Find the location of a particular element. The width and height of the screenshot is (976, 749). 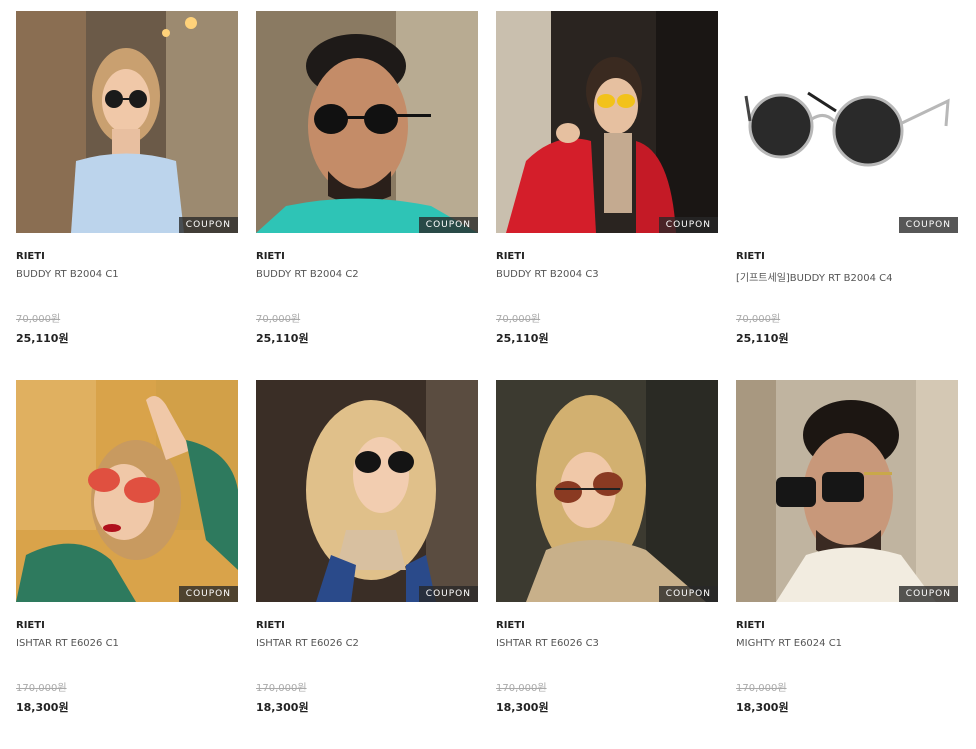

product-name: ISHTAR RT E6026 C2 is located at coordinates (367, 645).